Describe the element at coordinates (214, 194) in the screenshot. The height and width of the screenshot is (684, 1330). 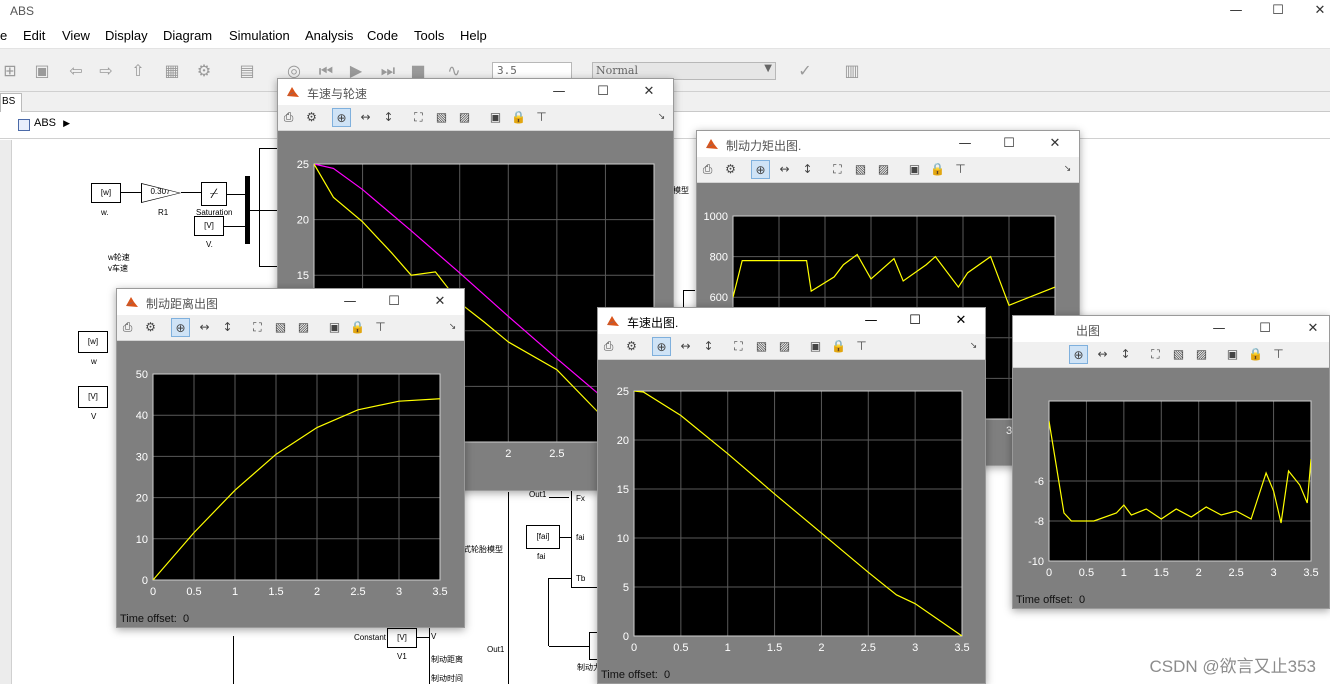
I see `saturation-block: ⌿` at that location.